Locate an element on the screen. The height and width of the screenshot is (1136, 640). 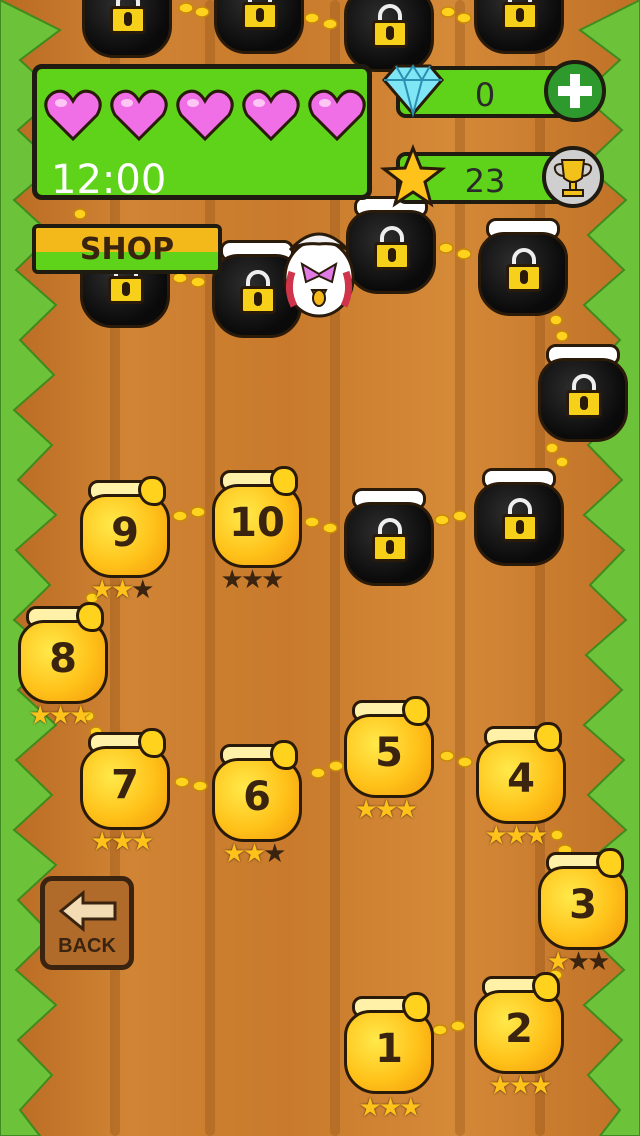
level-number: 1 is located at coordinates (389, 1049).